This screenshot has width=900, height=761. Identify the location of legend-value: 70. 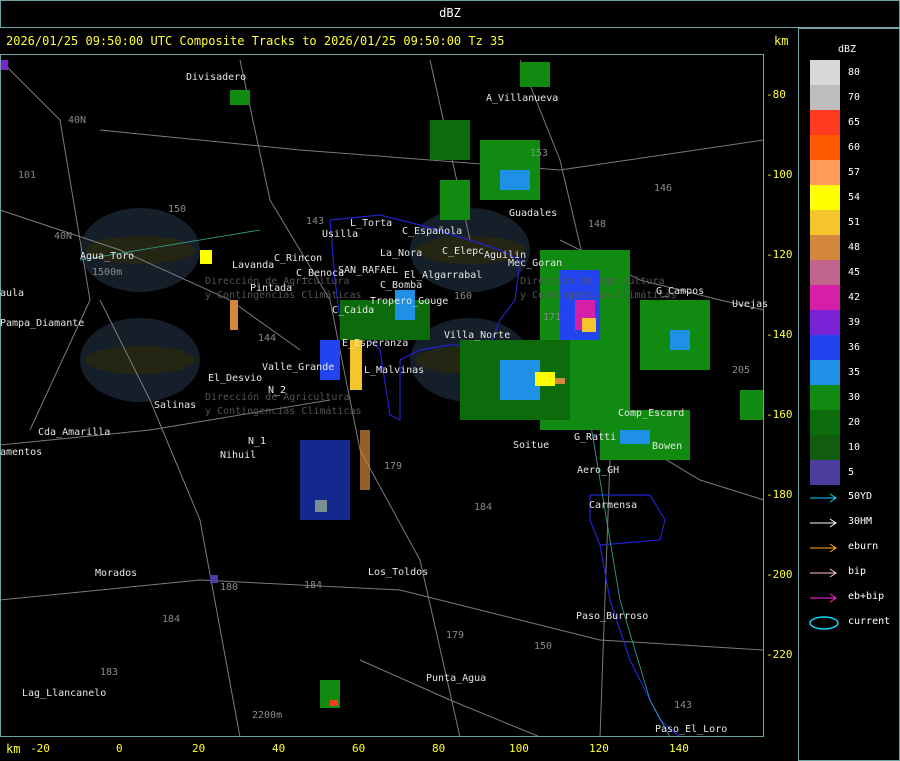
(854, 97).